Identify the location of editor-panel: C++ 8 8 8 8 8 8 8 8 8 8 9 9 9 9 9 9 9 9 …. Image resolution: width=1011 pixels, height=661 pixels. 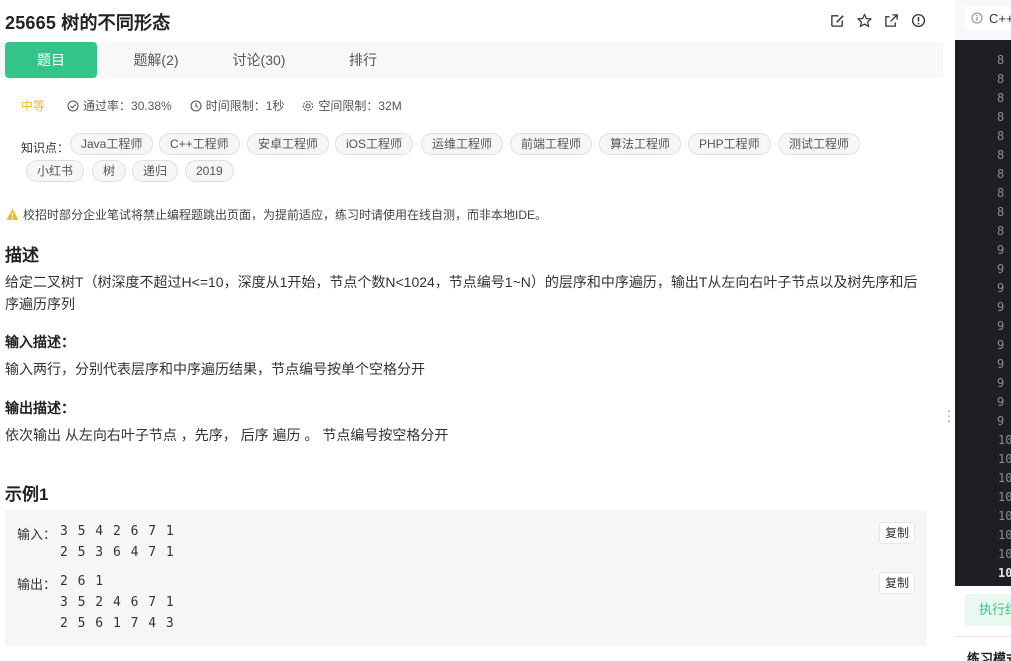
(983, 330).